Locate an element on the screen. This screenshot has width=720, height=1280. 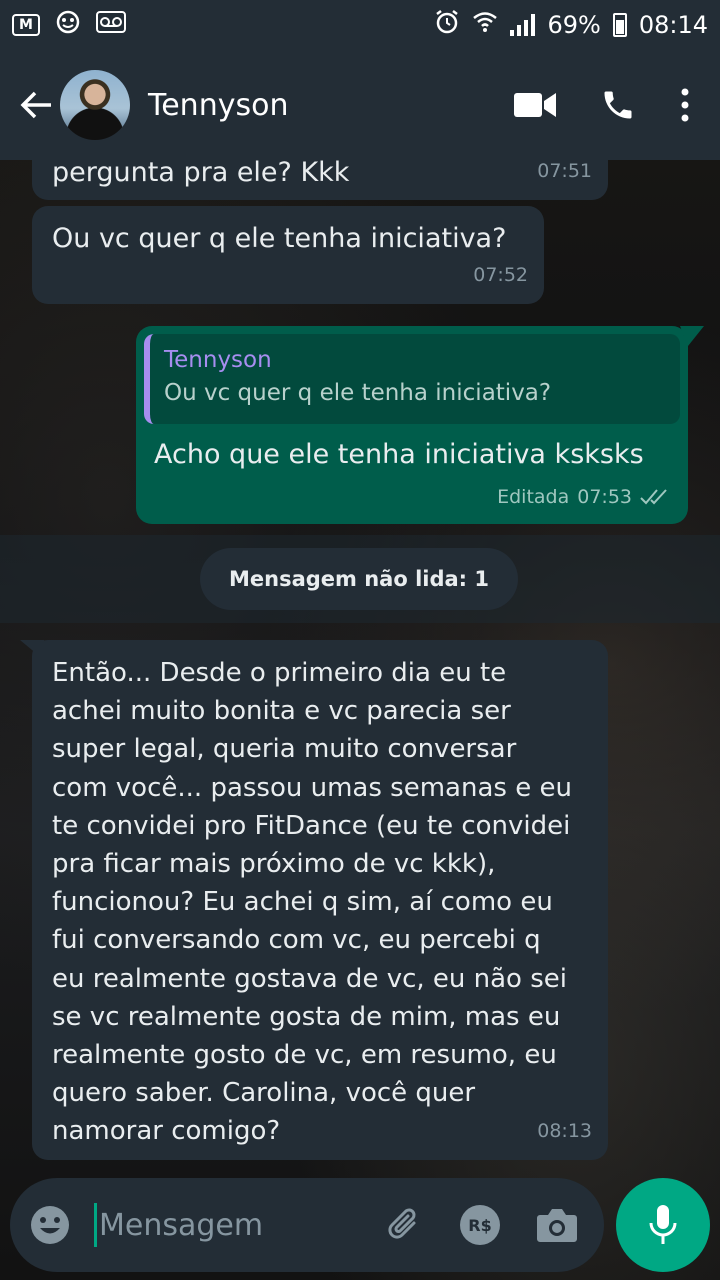
quoted-text: Ou vc quer q ele tenha iniciativa? is located at coordinates (358, 393).